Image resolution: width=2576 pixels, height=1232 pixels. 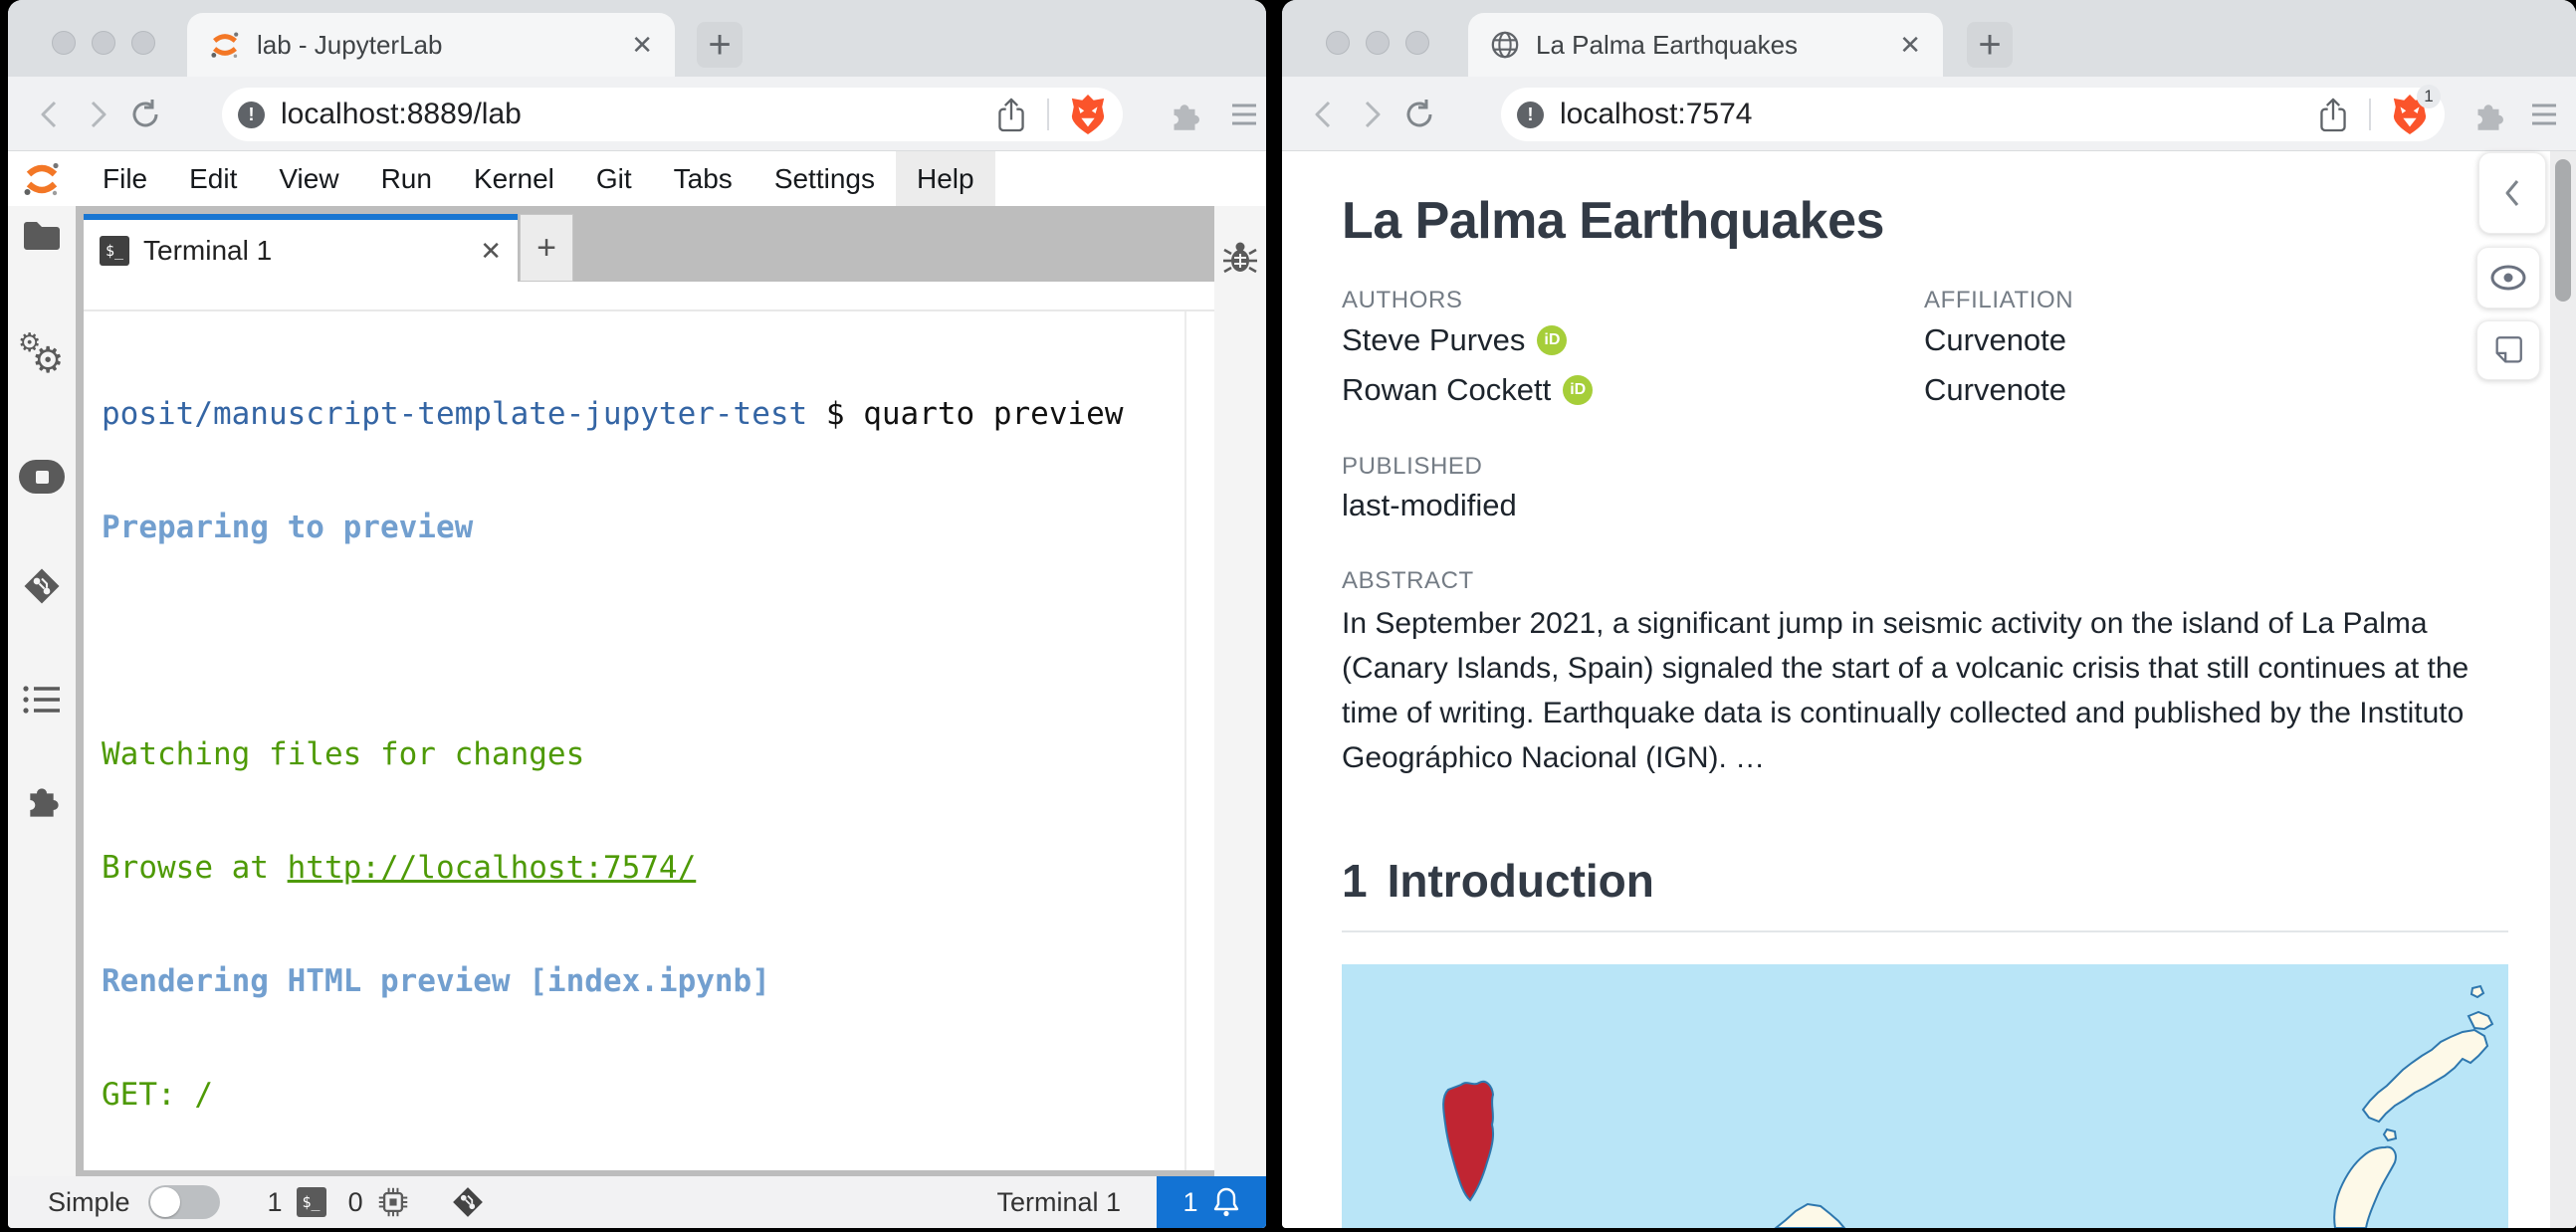 What do you see at coordinates (183, 1202) in the screenshot?
I see `simple-mode-toggle` at bounding box center [183, 1202].